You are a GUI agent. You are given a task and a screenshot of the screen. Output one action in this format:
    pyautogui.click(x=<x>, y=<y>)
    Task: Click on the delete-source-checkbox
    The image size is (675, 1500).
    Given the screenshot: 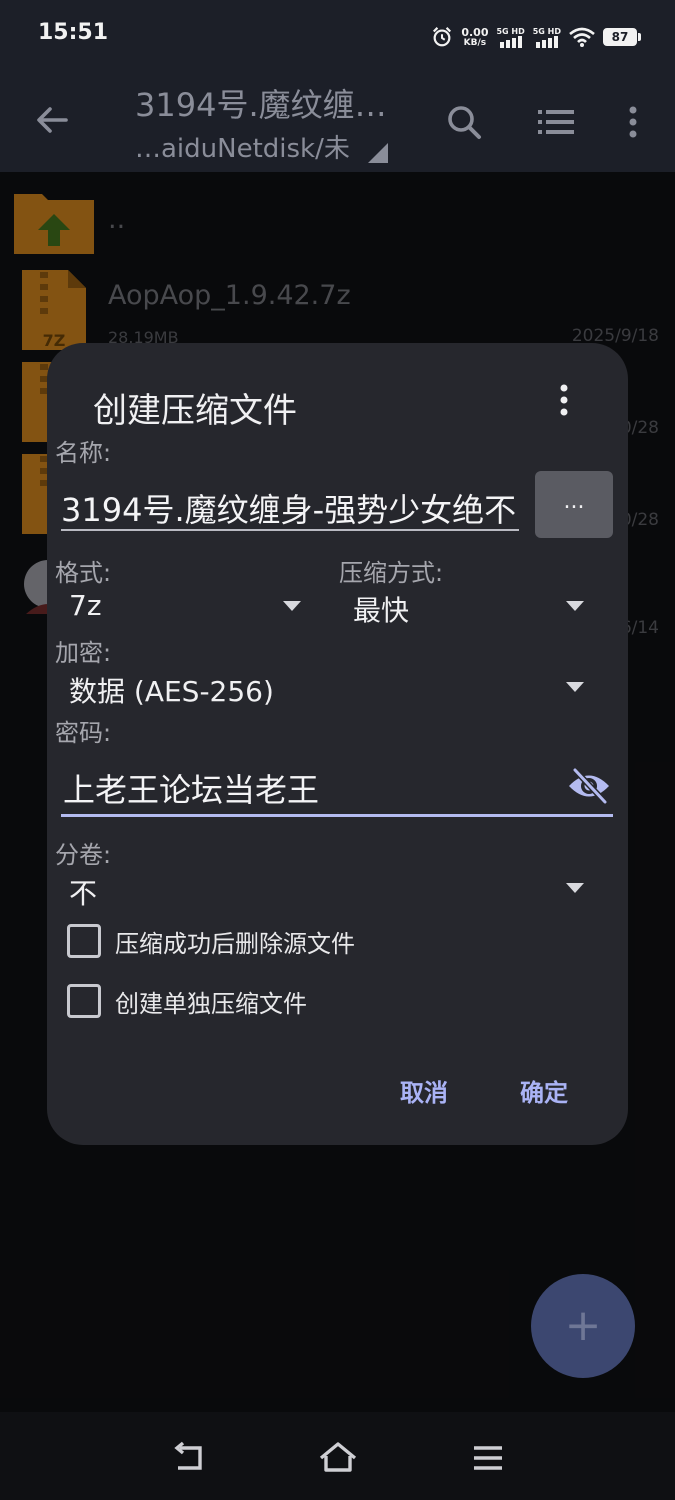 What is the action you would take?
    pyautogui.click(x=84, y=941)
    